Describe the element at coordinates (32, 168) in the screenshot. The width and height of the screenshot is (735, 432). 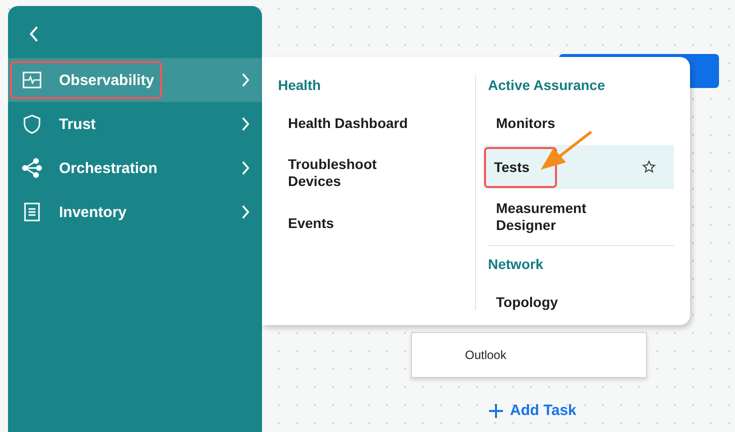
I see `share-nodes-icon` at that location.